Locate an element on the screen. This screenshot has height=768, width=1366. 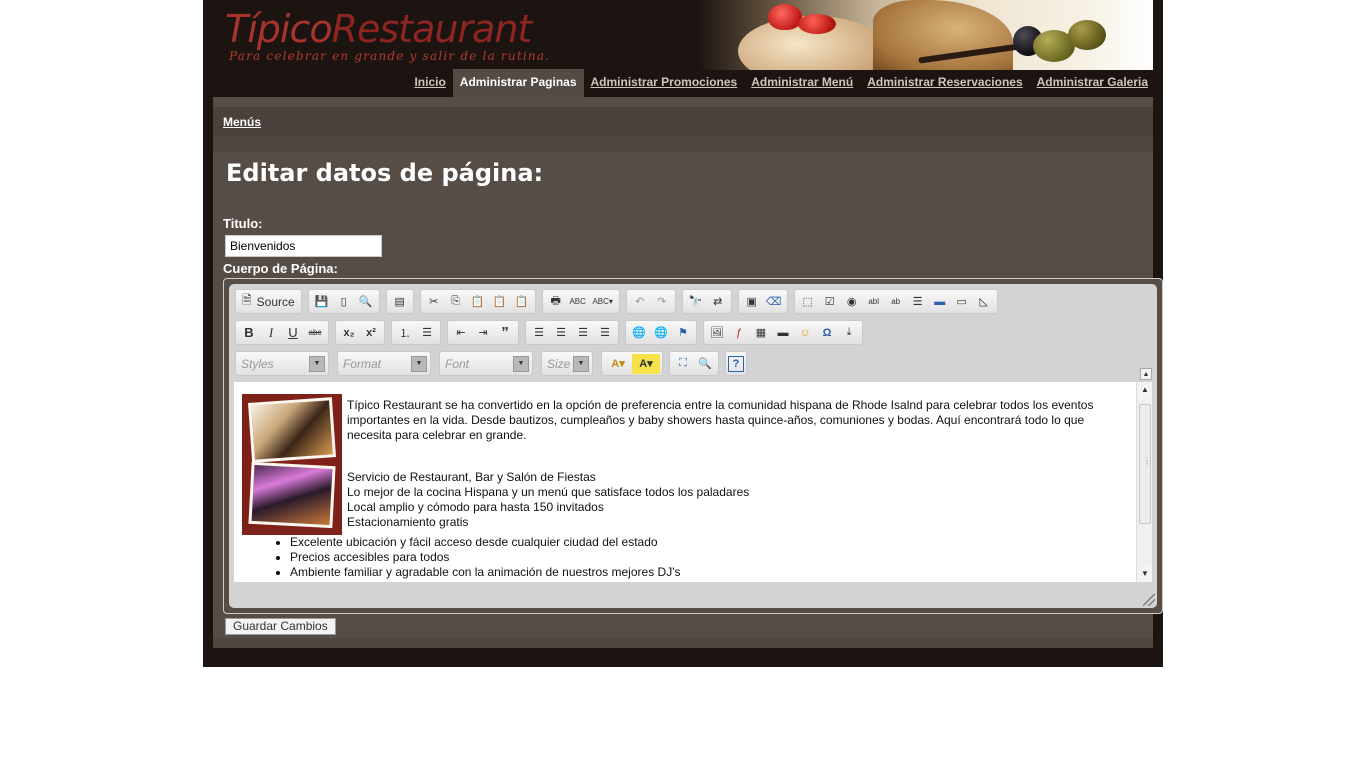
copy-icon: ⎘ is located at coordinates (456, 302).